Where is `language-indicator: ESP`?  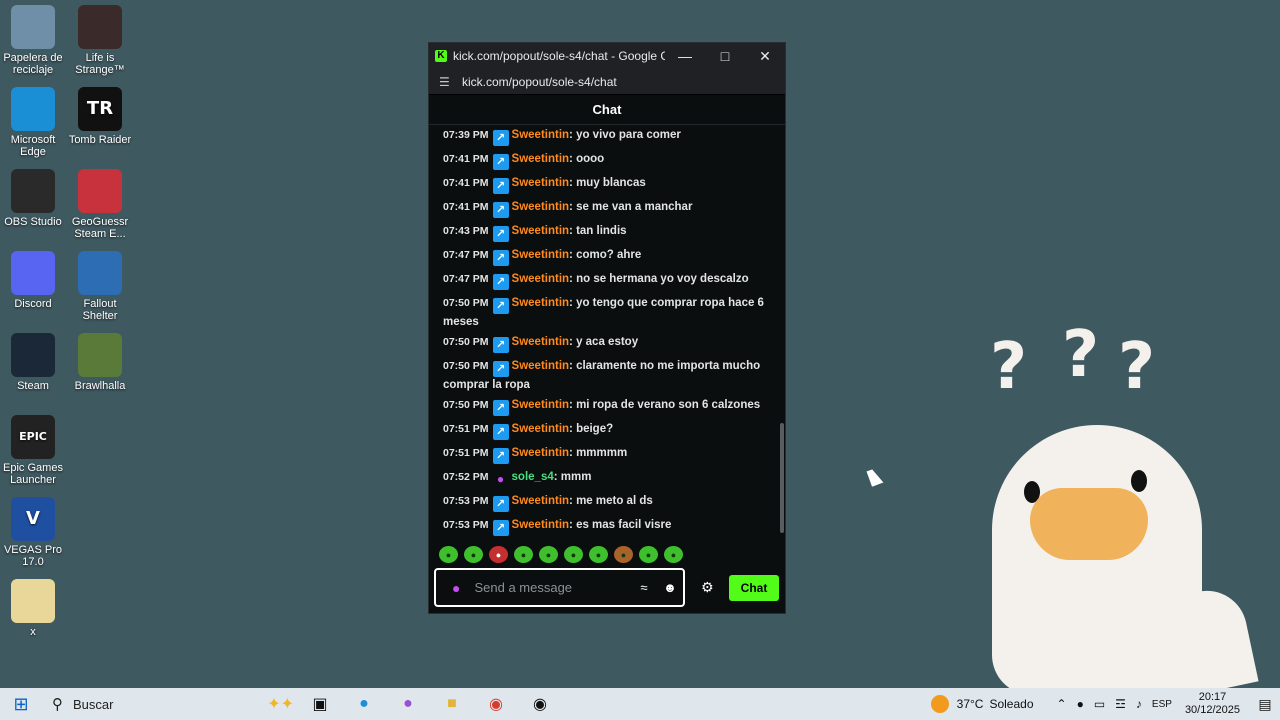 language-indicator: ESP is located at coordinates (1162, 704).